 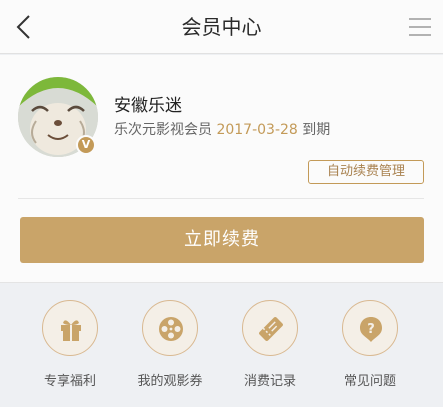 I want to click on username: 安徽乐迷, so click(x=148, y=106).